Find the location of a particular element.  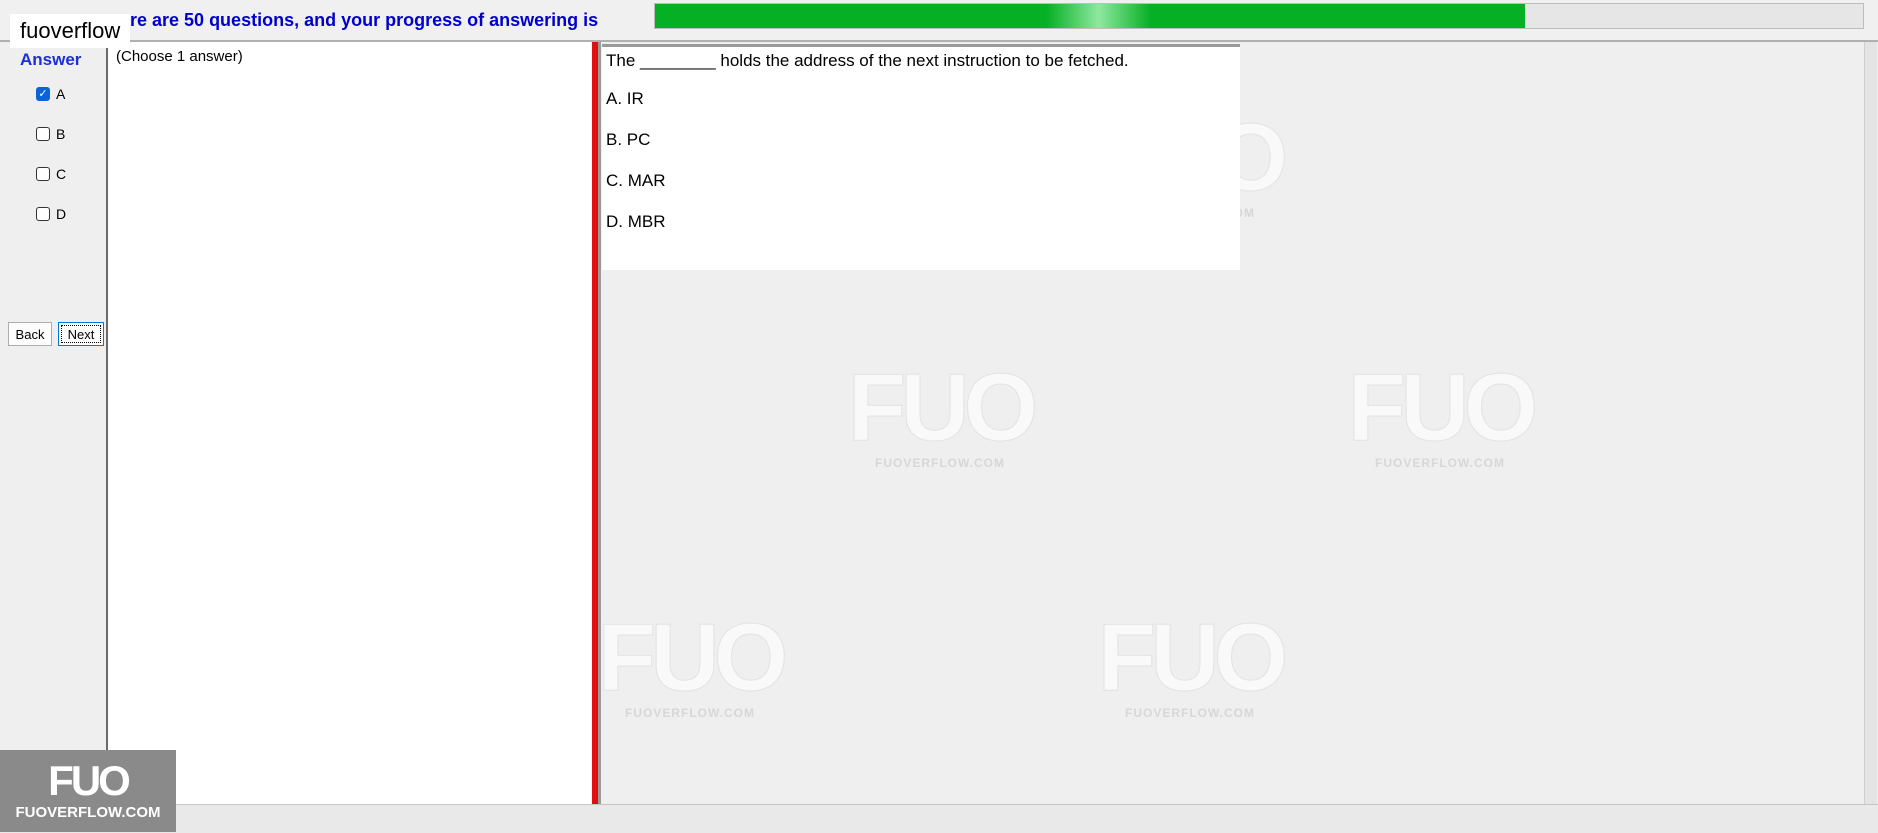

bottom-status-strip is located at coordinates (939, 818).